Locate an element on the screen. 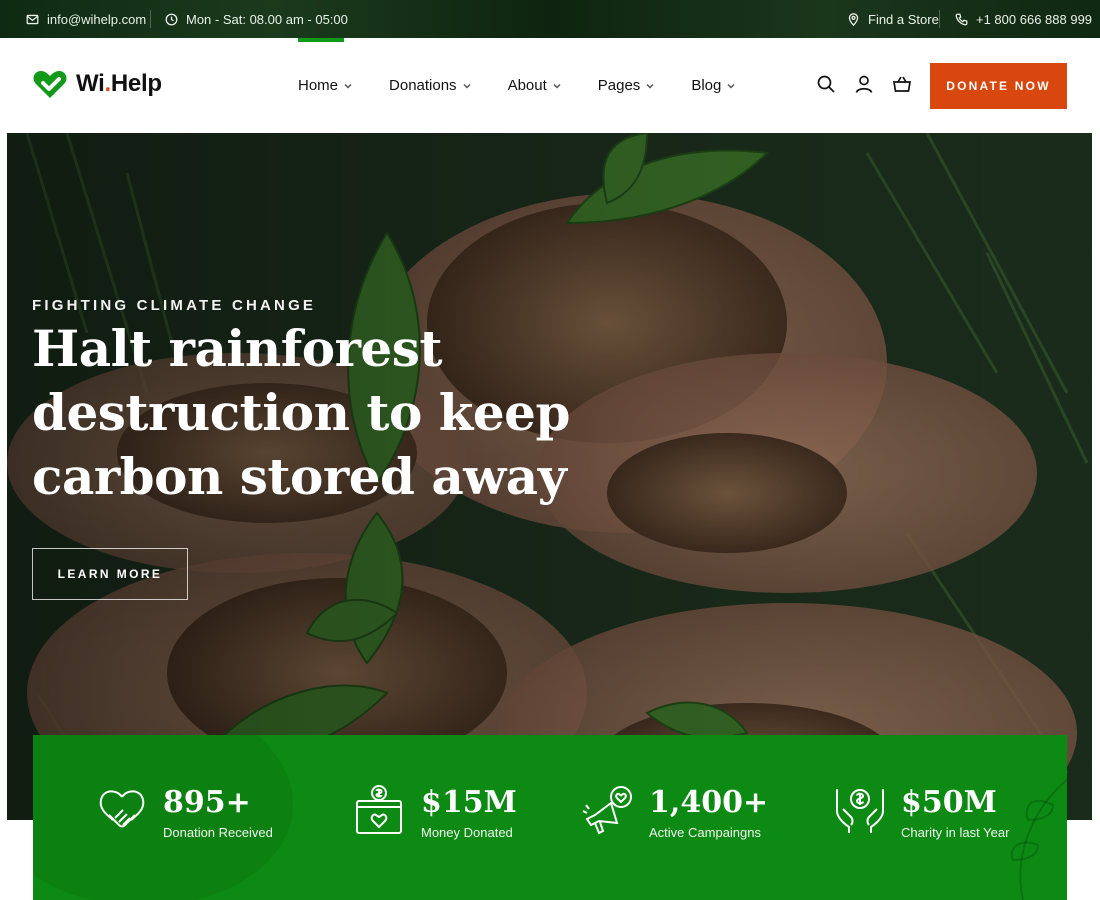  topbar-phone: +1 800 666 888 999 is located at coordinates (1023, 19).